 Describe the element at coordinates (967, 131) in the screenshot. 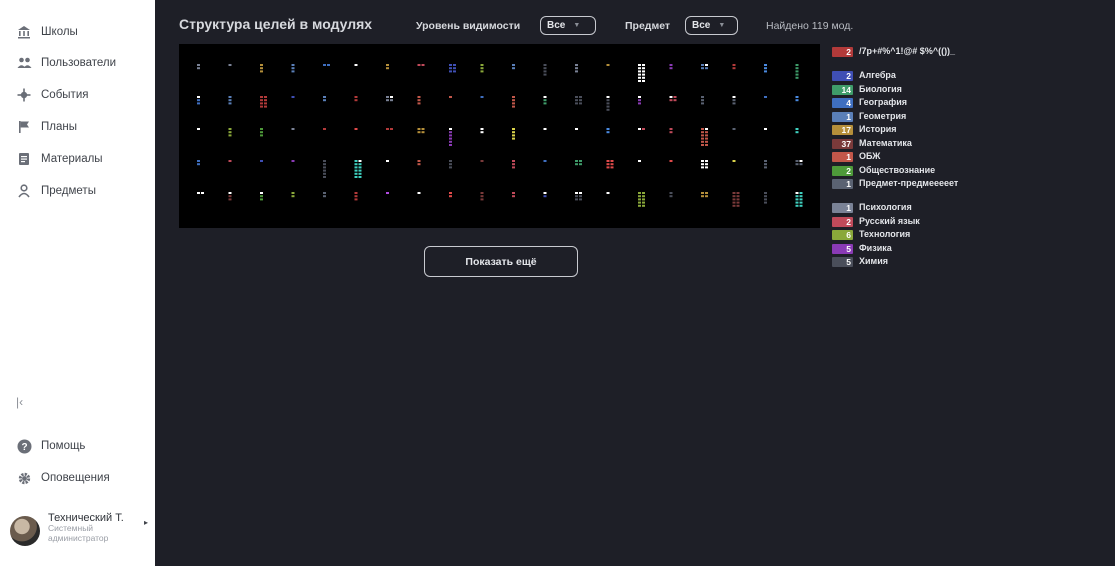

I see `legend-item: 17 История` at that location.